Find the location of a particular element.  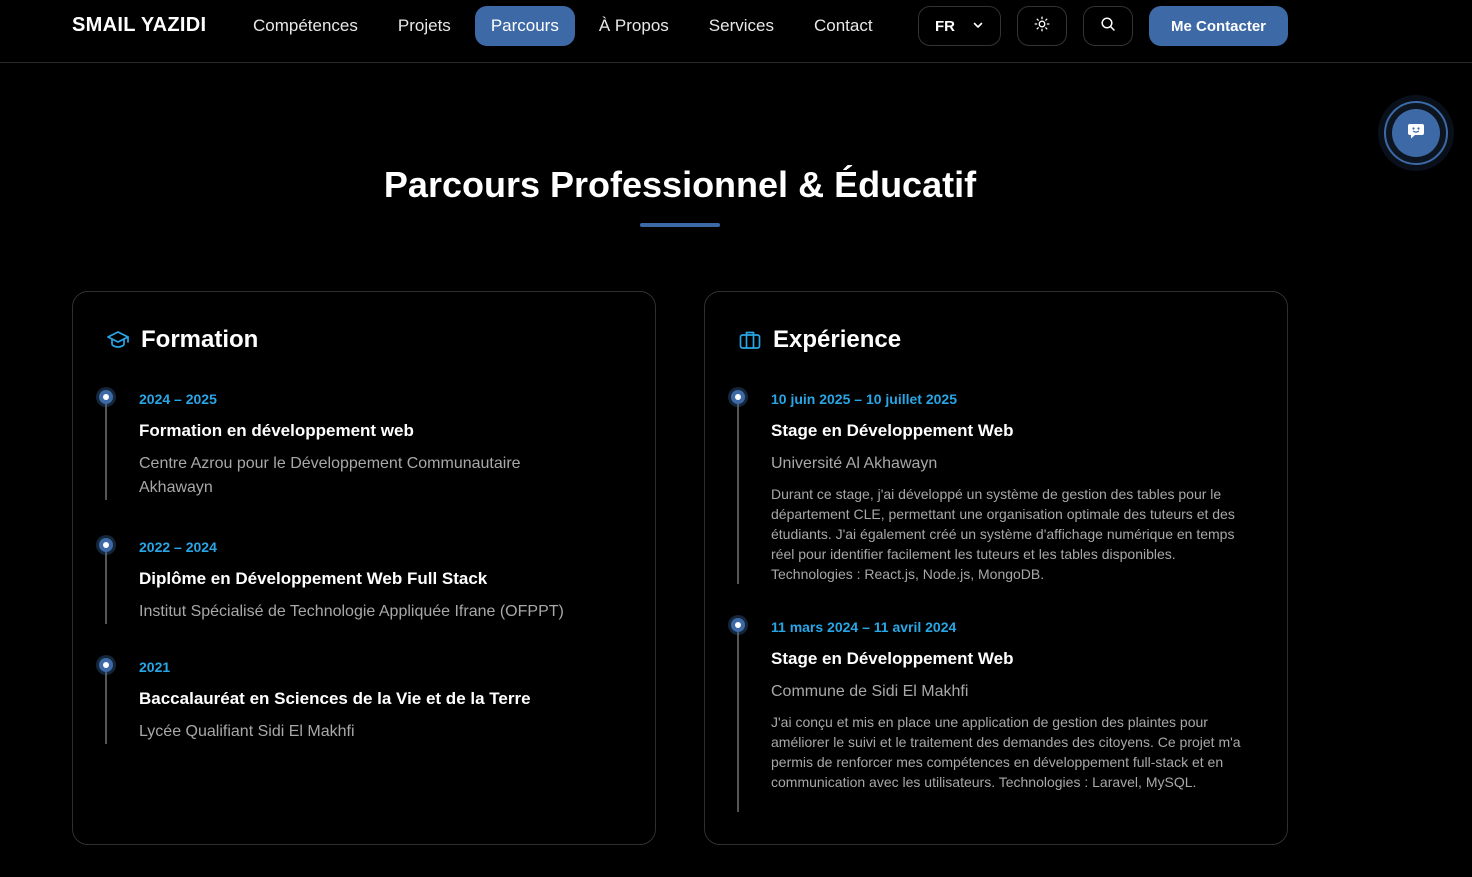

nav-link-services: Services is located at coordinates (741, 26).